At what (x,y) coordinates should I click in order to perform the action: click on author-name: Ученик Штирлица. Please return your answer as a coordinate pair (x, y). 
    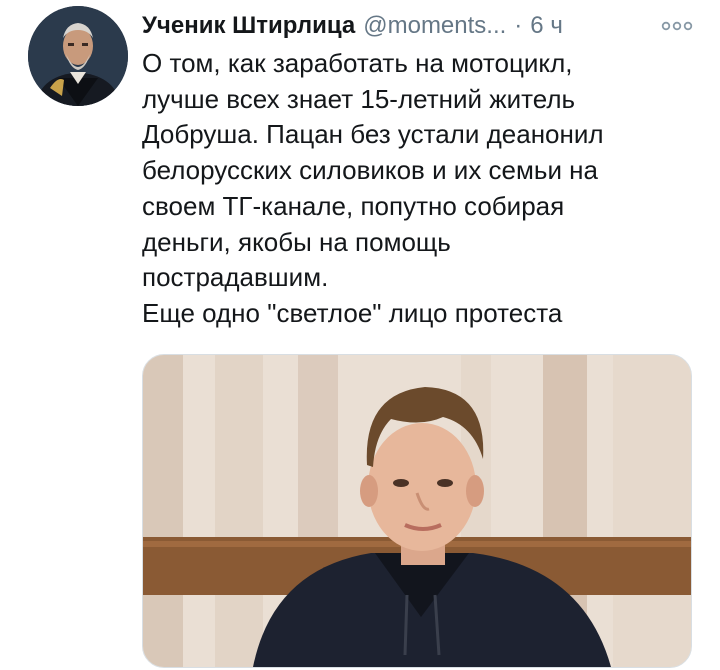
    Looking at the image, I should click on (248, 26).